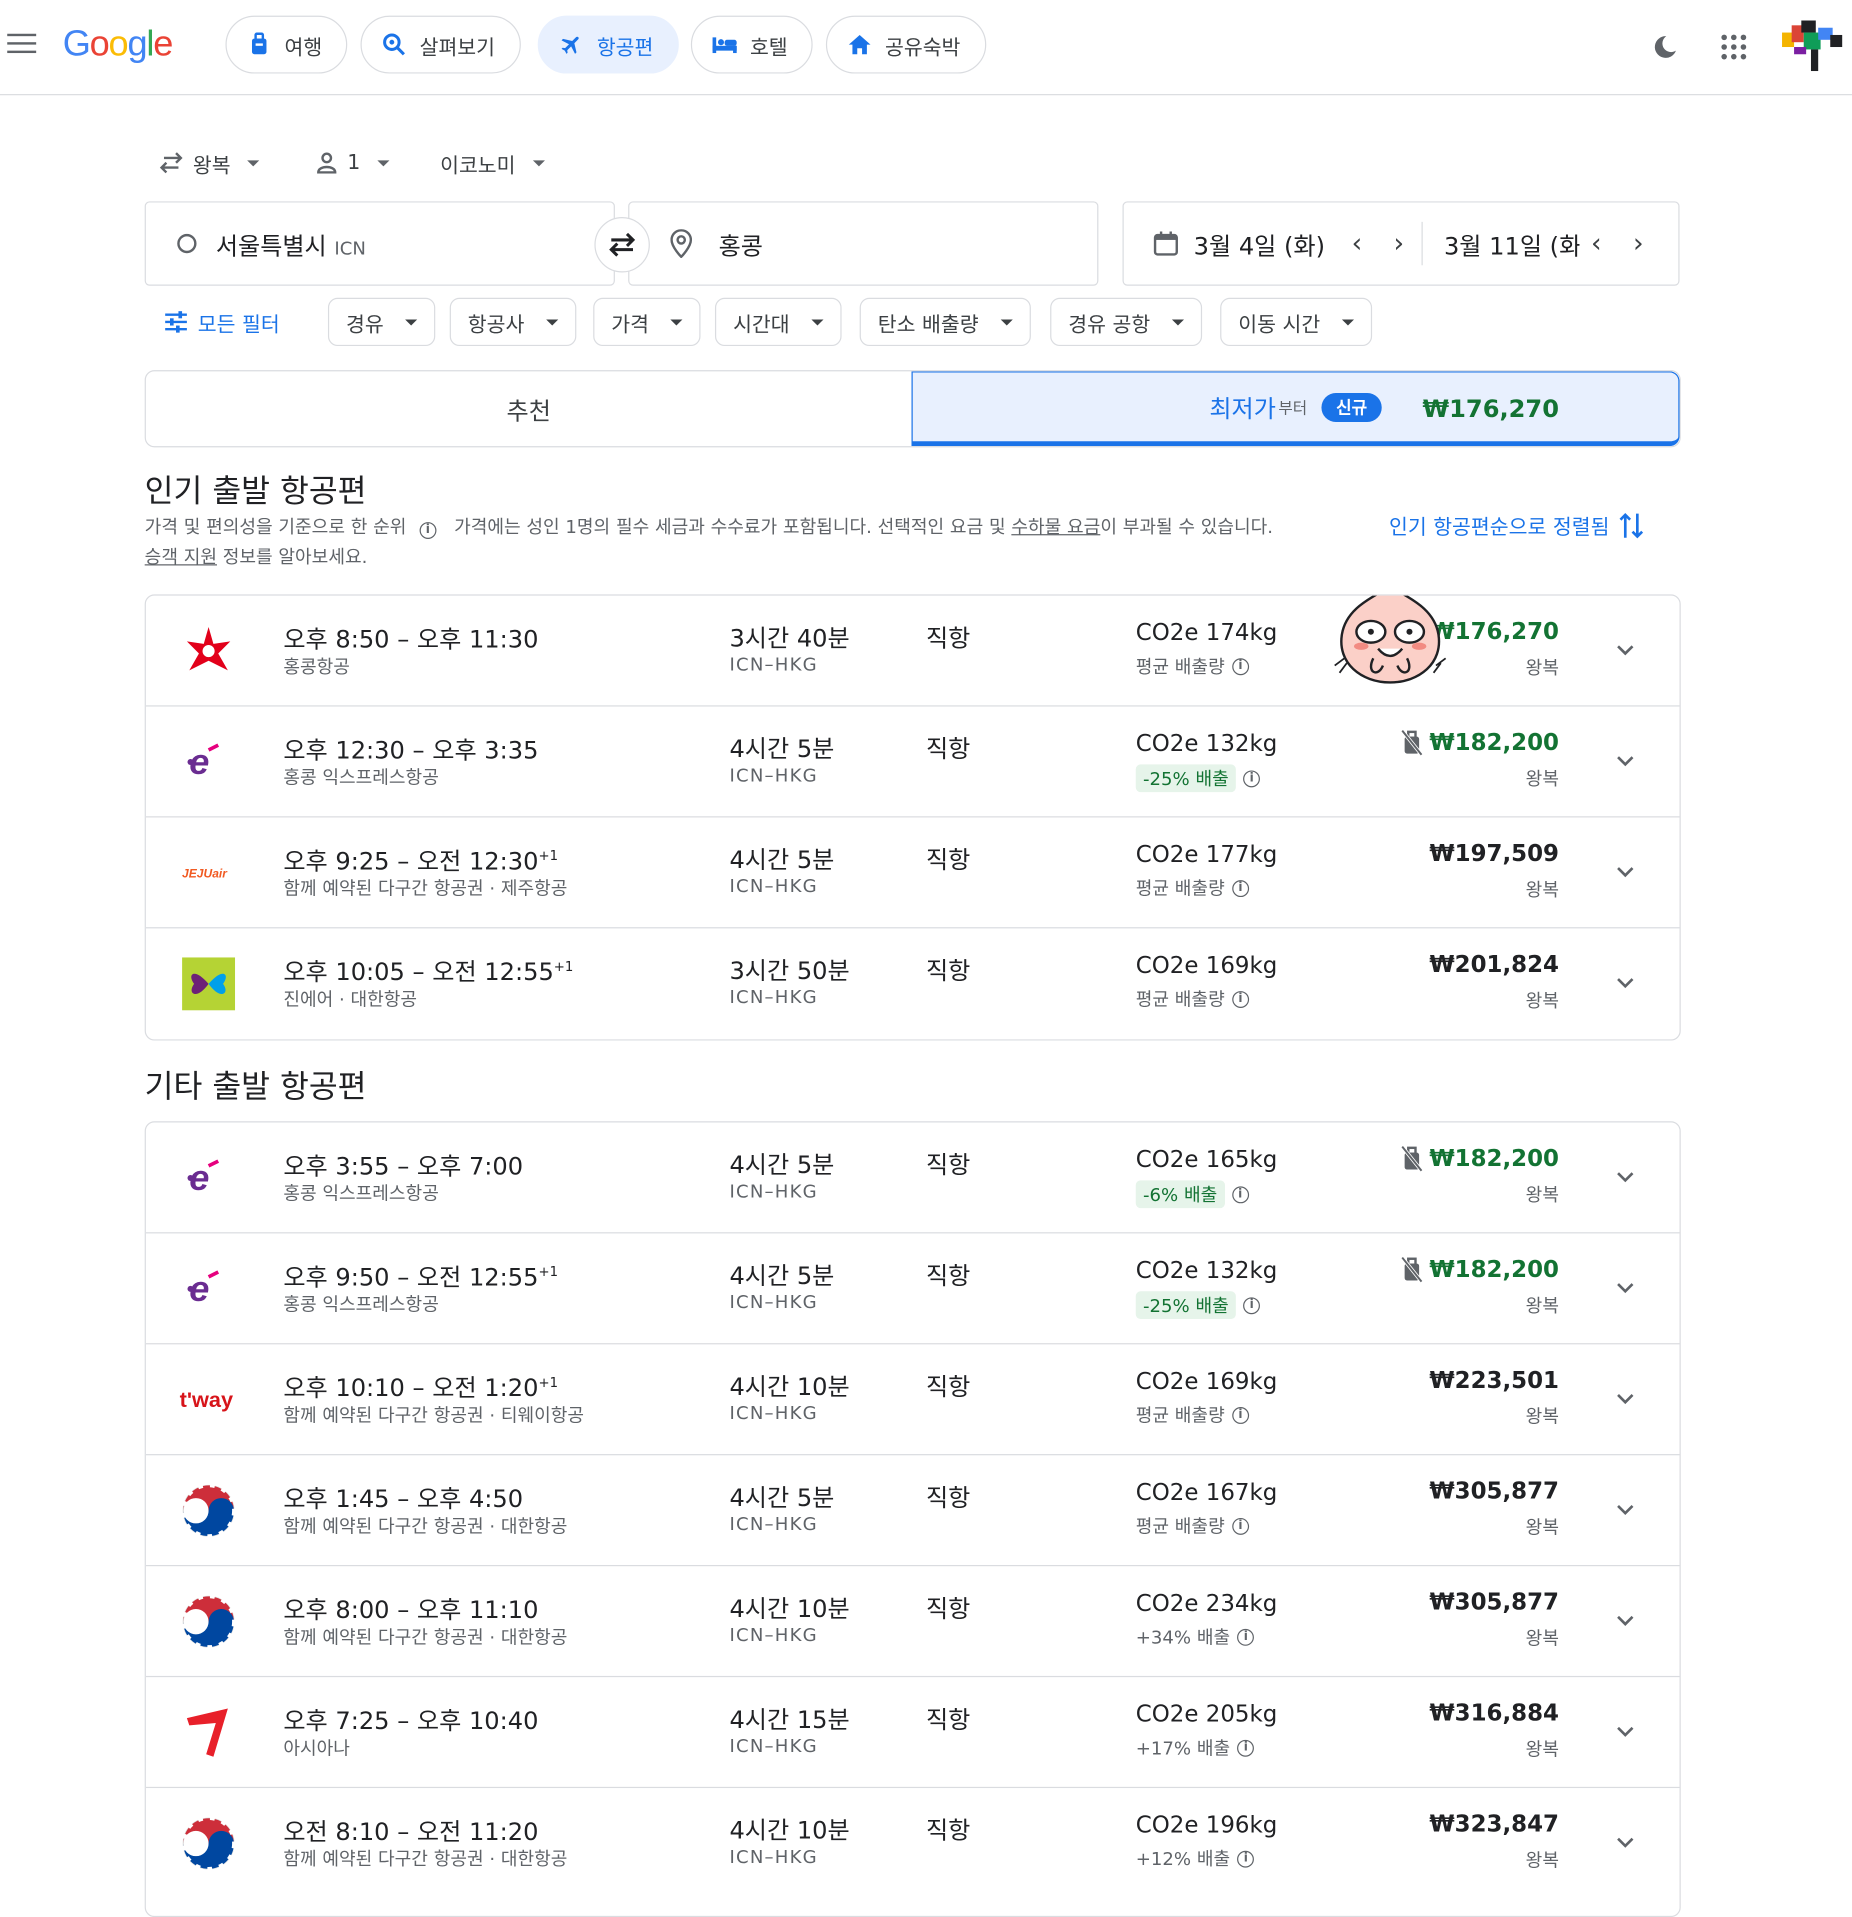  Describe the element at coordinates (1596, 243) in the screenshot. I see `return-prev-icon: ‹` at that location.